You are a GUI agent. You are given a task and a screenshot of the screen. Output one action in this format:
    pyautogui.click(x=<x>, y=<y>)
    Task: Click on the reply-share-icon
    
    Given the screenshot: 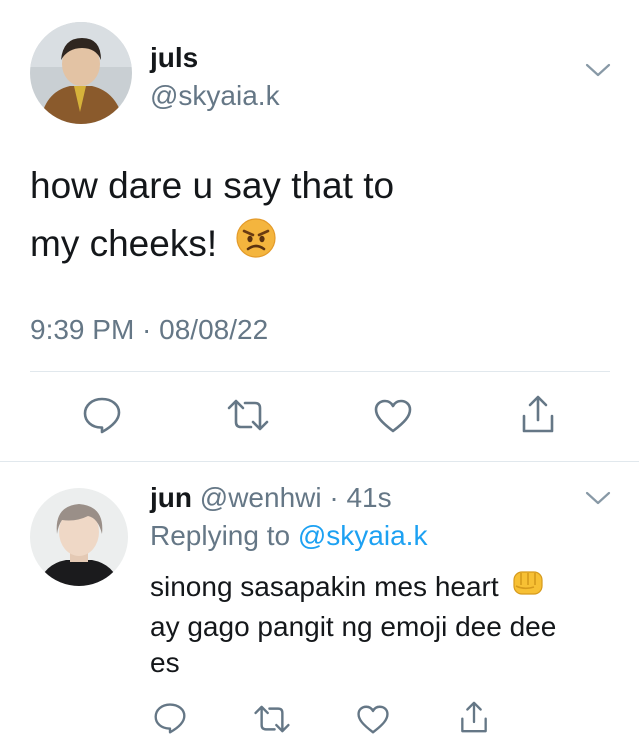 What is the action you would take?
    pyautogui.click(x=474, y=717)
    